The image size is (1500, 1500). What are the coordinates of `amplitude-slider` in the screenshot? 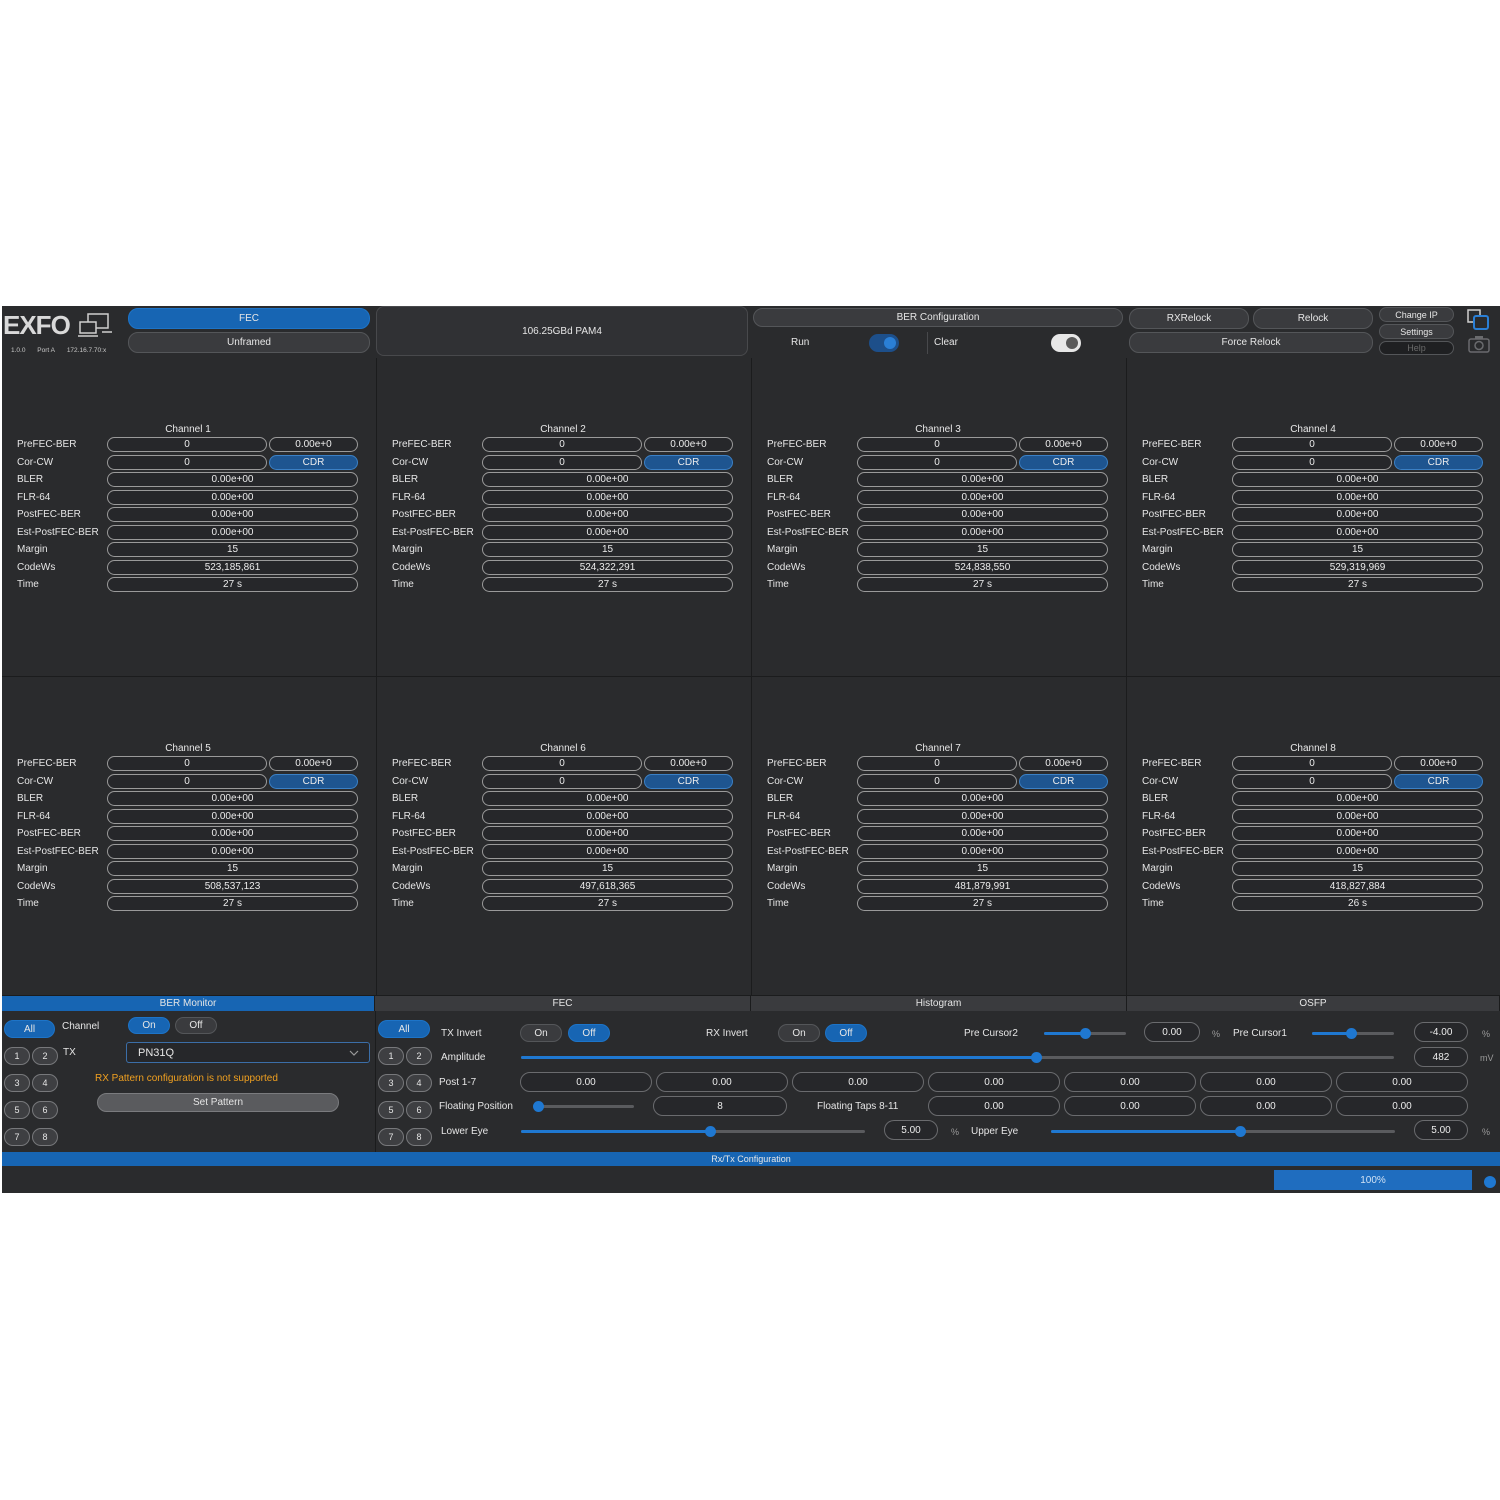 It's located at (957, 1057).